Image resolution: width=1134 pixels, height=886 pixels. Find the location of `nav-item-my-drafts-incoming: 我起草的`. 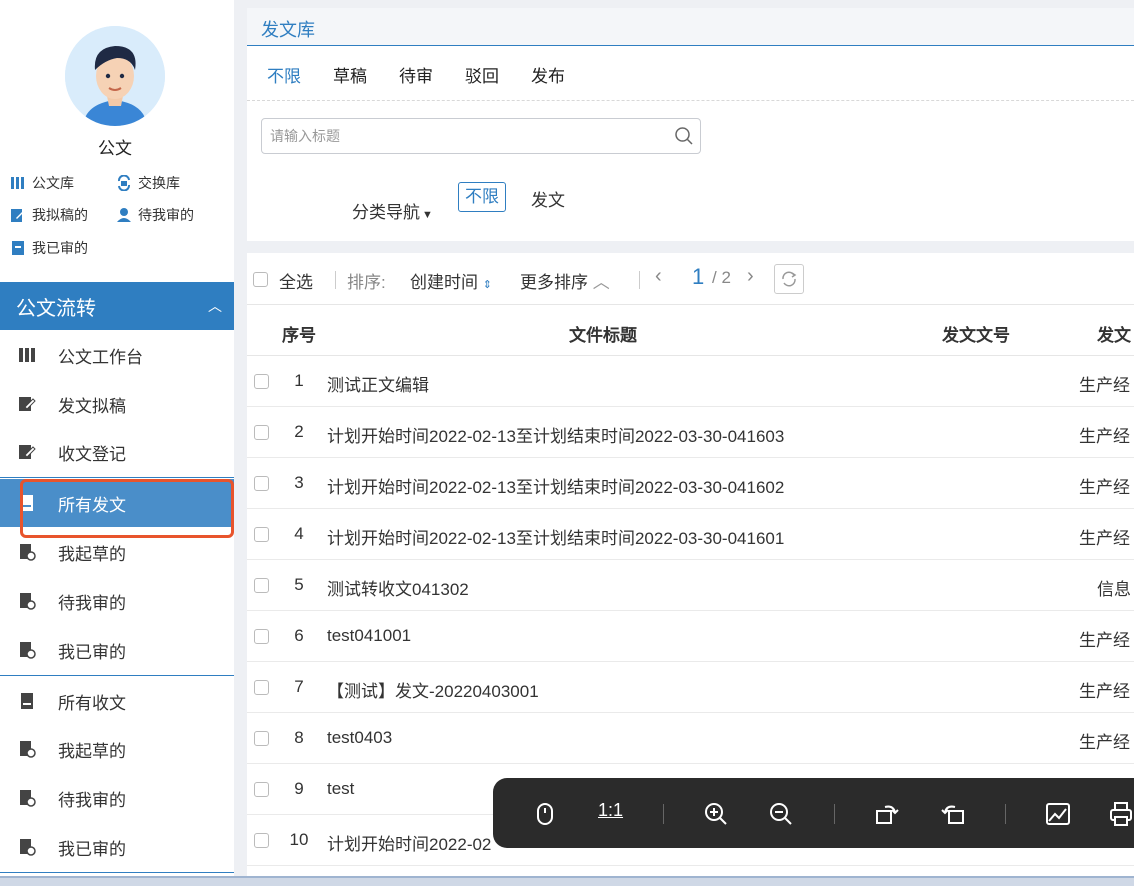

nav-item-my-drafts-incoming: 我起草的 is located at coordinates (117, 749).